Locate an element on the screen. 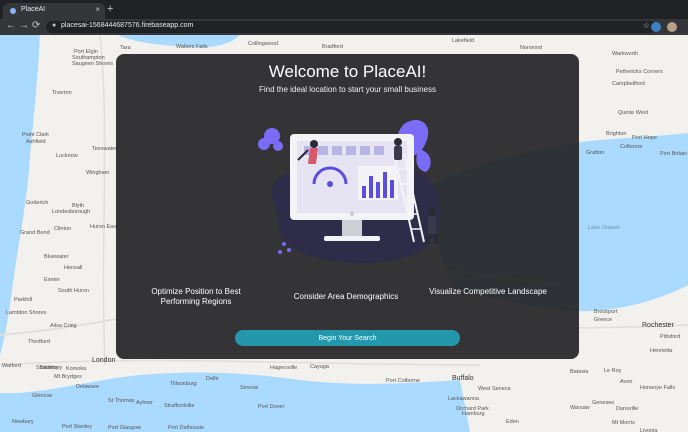 The image size is (688, 432). map-place-label: Port Glasgow is located at coordinates (125, 428).